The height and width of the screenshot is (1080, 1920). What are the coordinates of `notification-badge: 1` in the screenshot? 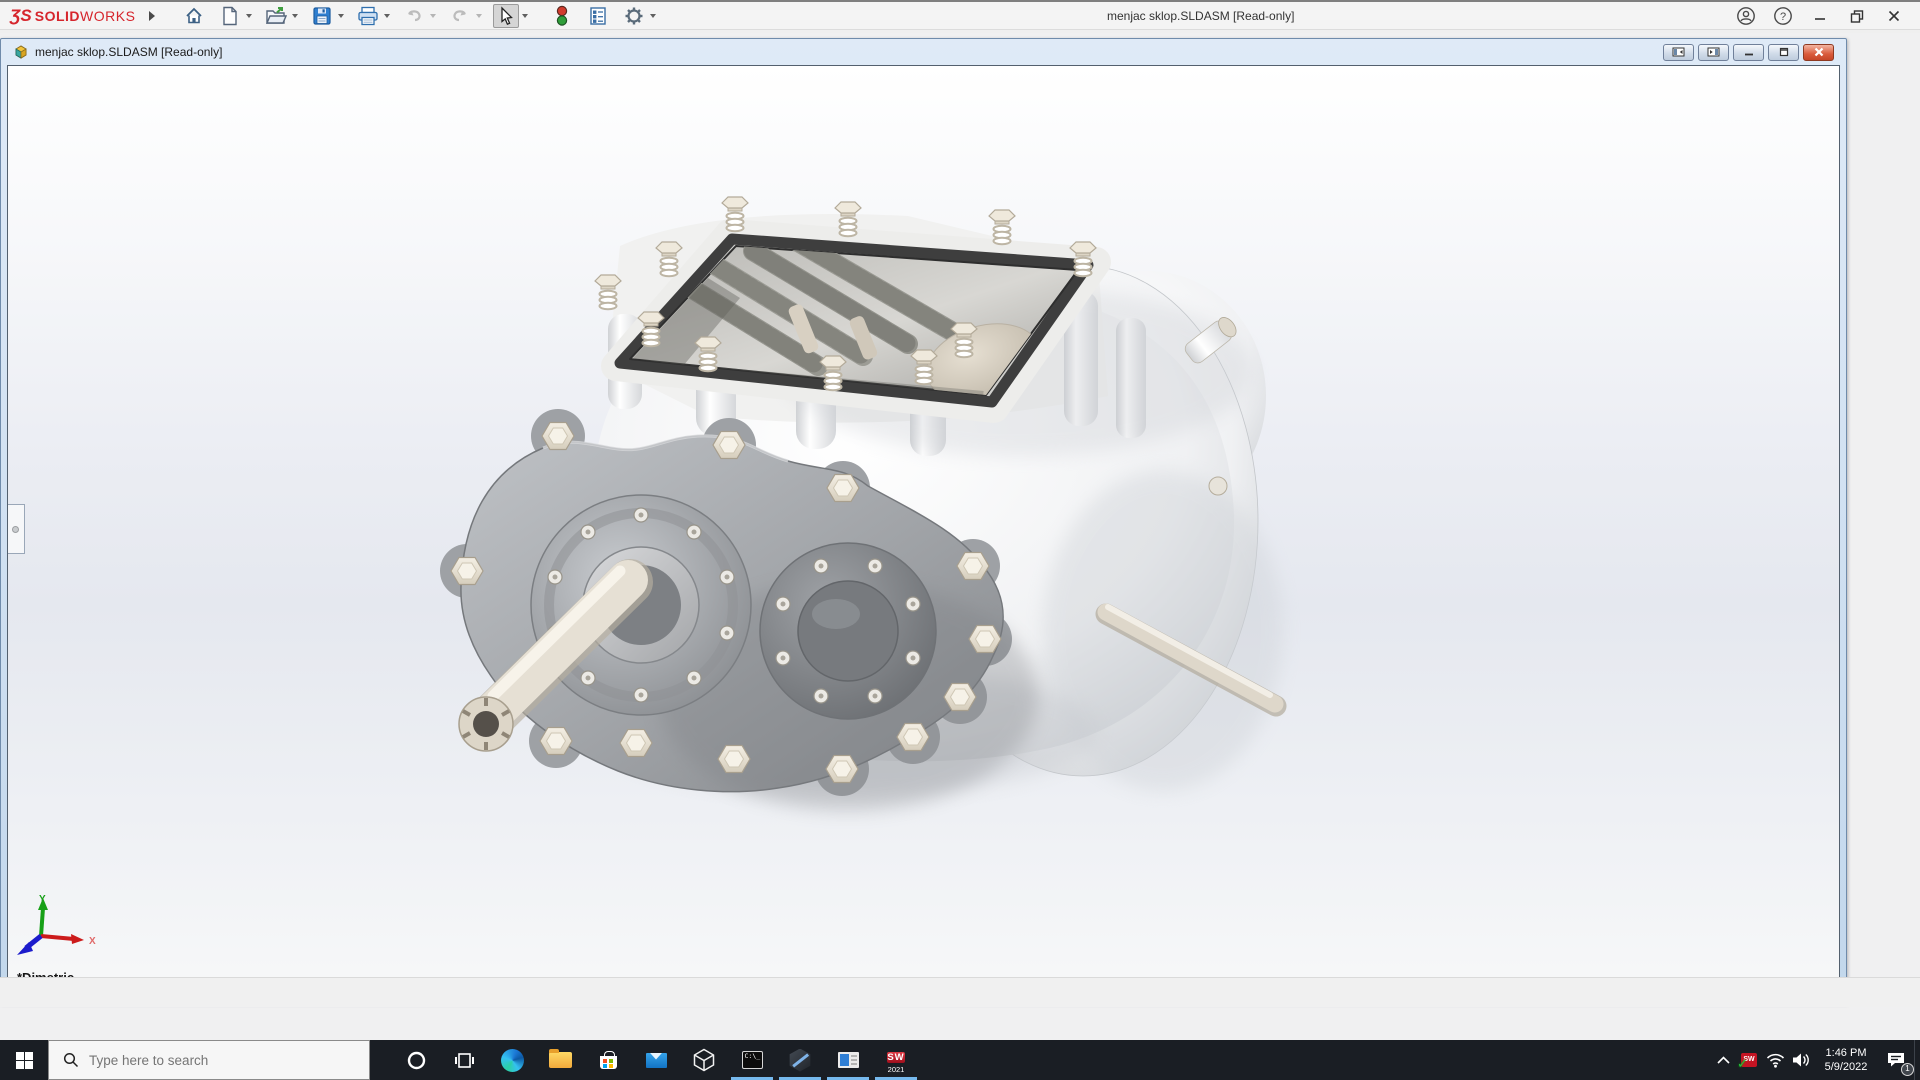 It's located at (1907, 1069).